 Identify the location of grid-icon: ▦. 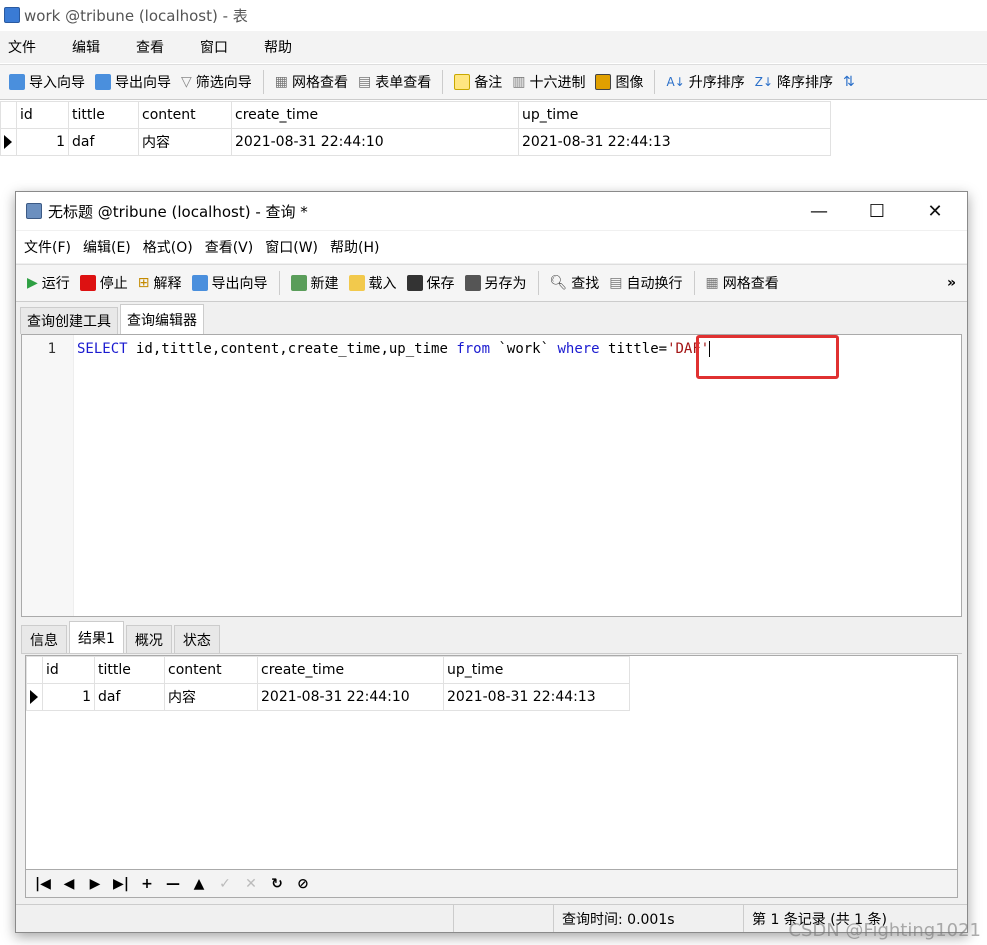
(281, 82).